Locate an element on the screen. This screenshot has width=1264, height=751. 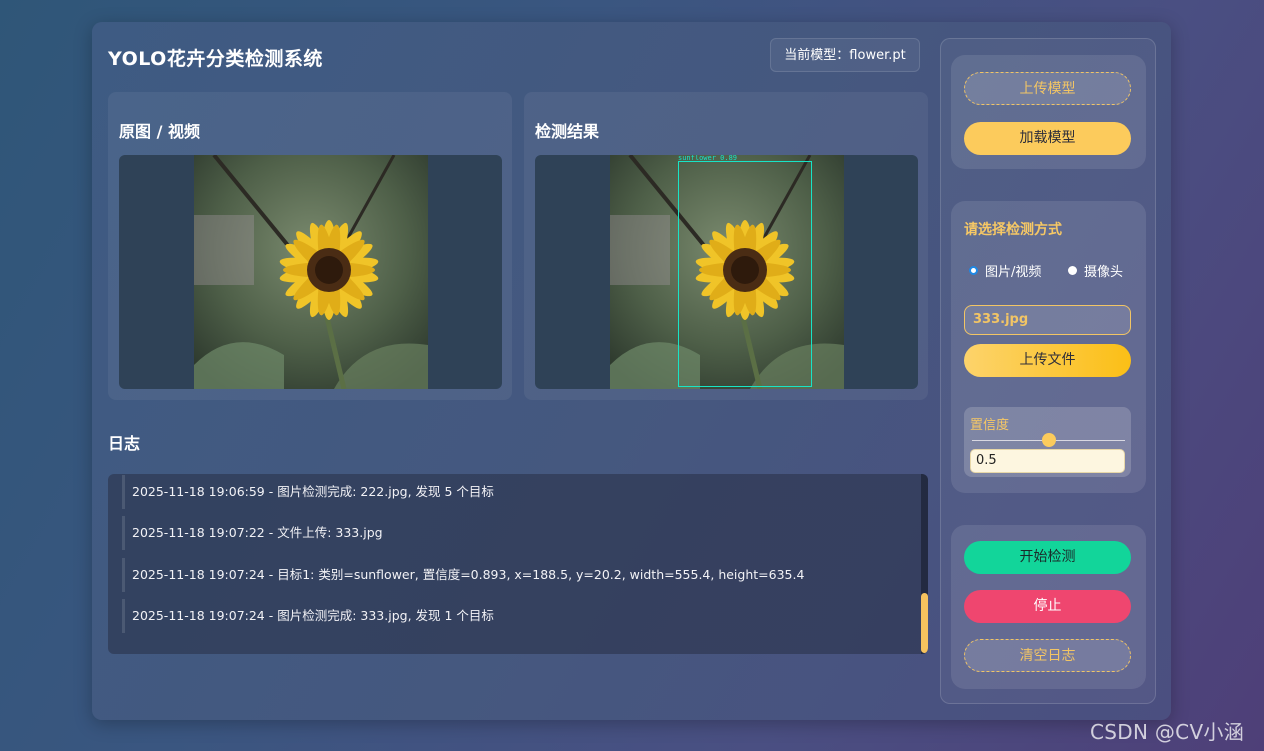
radio-image-video-label: 图片/视频 is located at coordinates (1013, 272).